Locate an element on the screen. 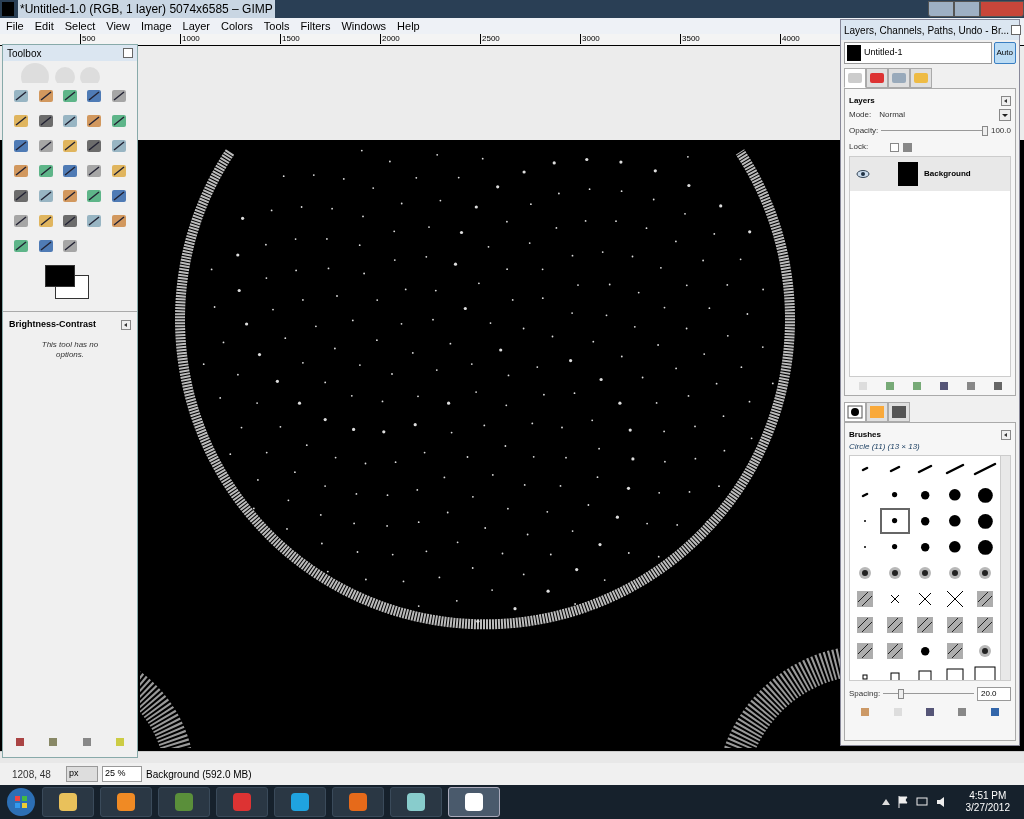 Image resolution: width=1024 pixels, height=819 pixels. auto-button: Auto is located at coordinates (1004, 53).